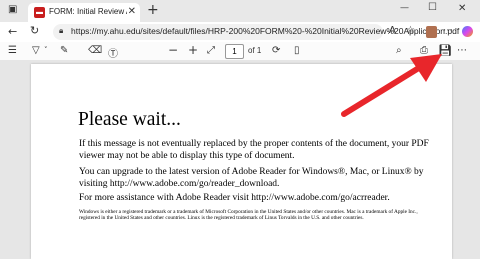  I want to click on minimize-button: —, so click(404, 8).